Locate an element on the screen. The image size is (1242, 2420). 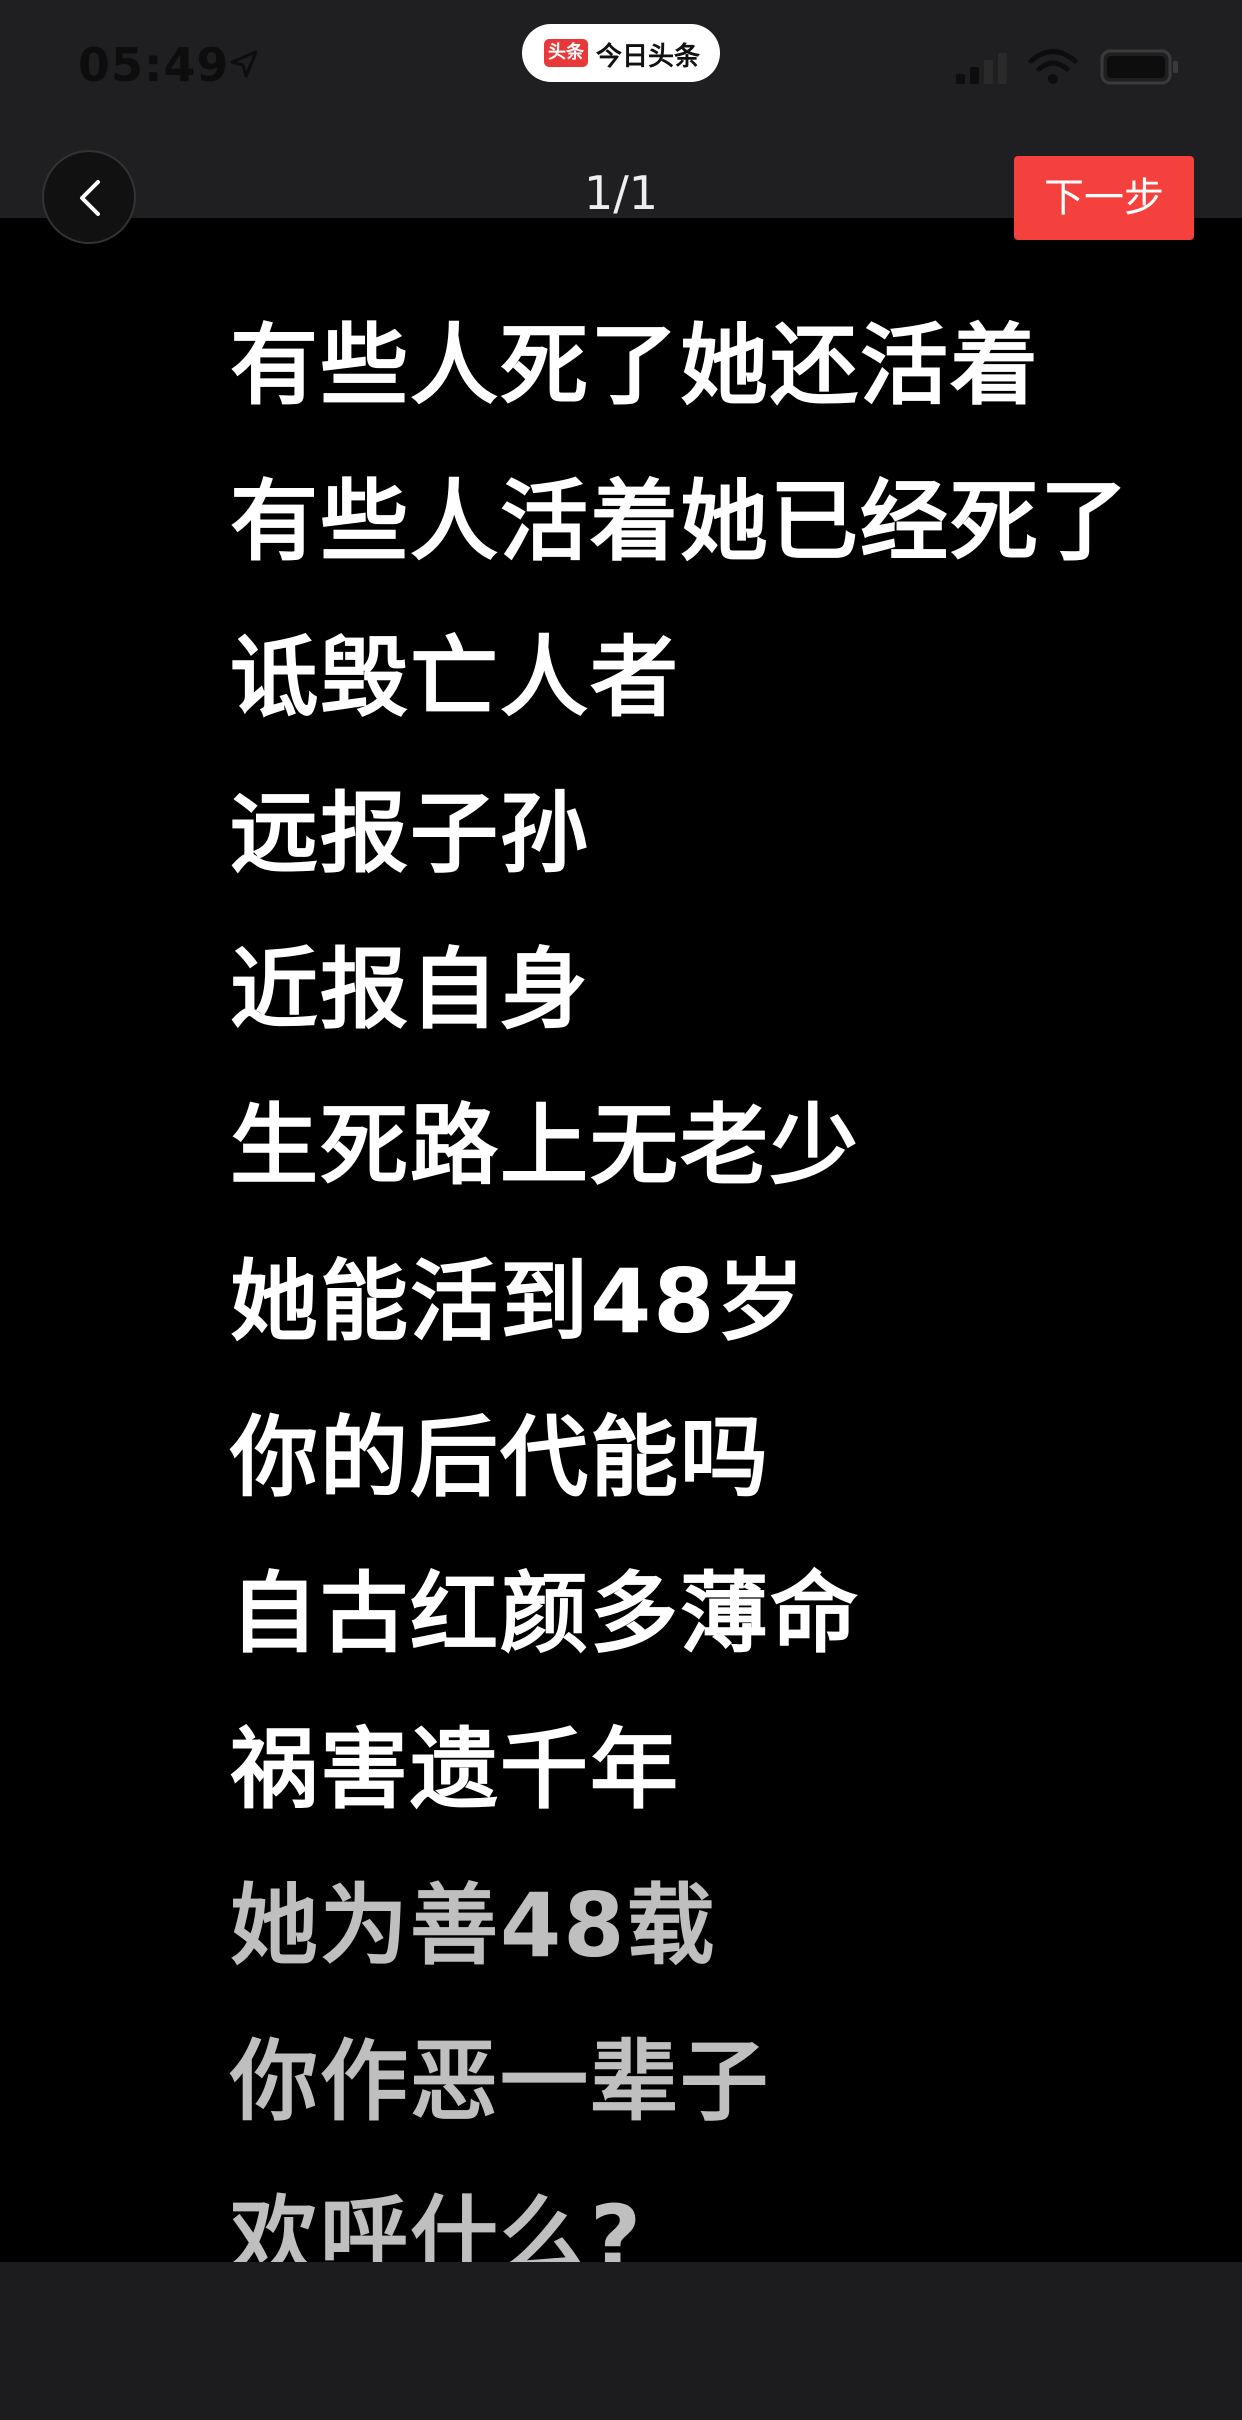
page-indicator: 1/1 is located at coordinates (621, 193).